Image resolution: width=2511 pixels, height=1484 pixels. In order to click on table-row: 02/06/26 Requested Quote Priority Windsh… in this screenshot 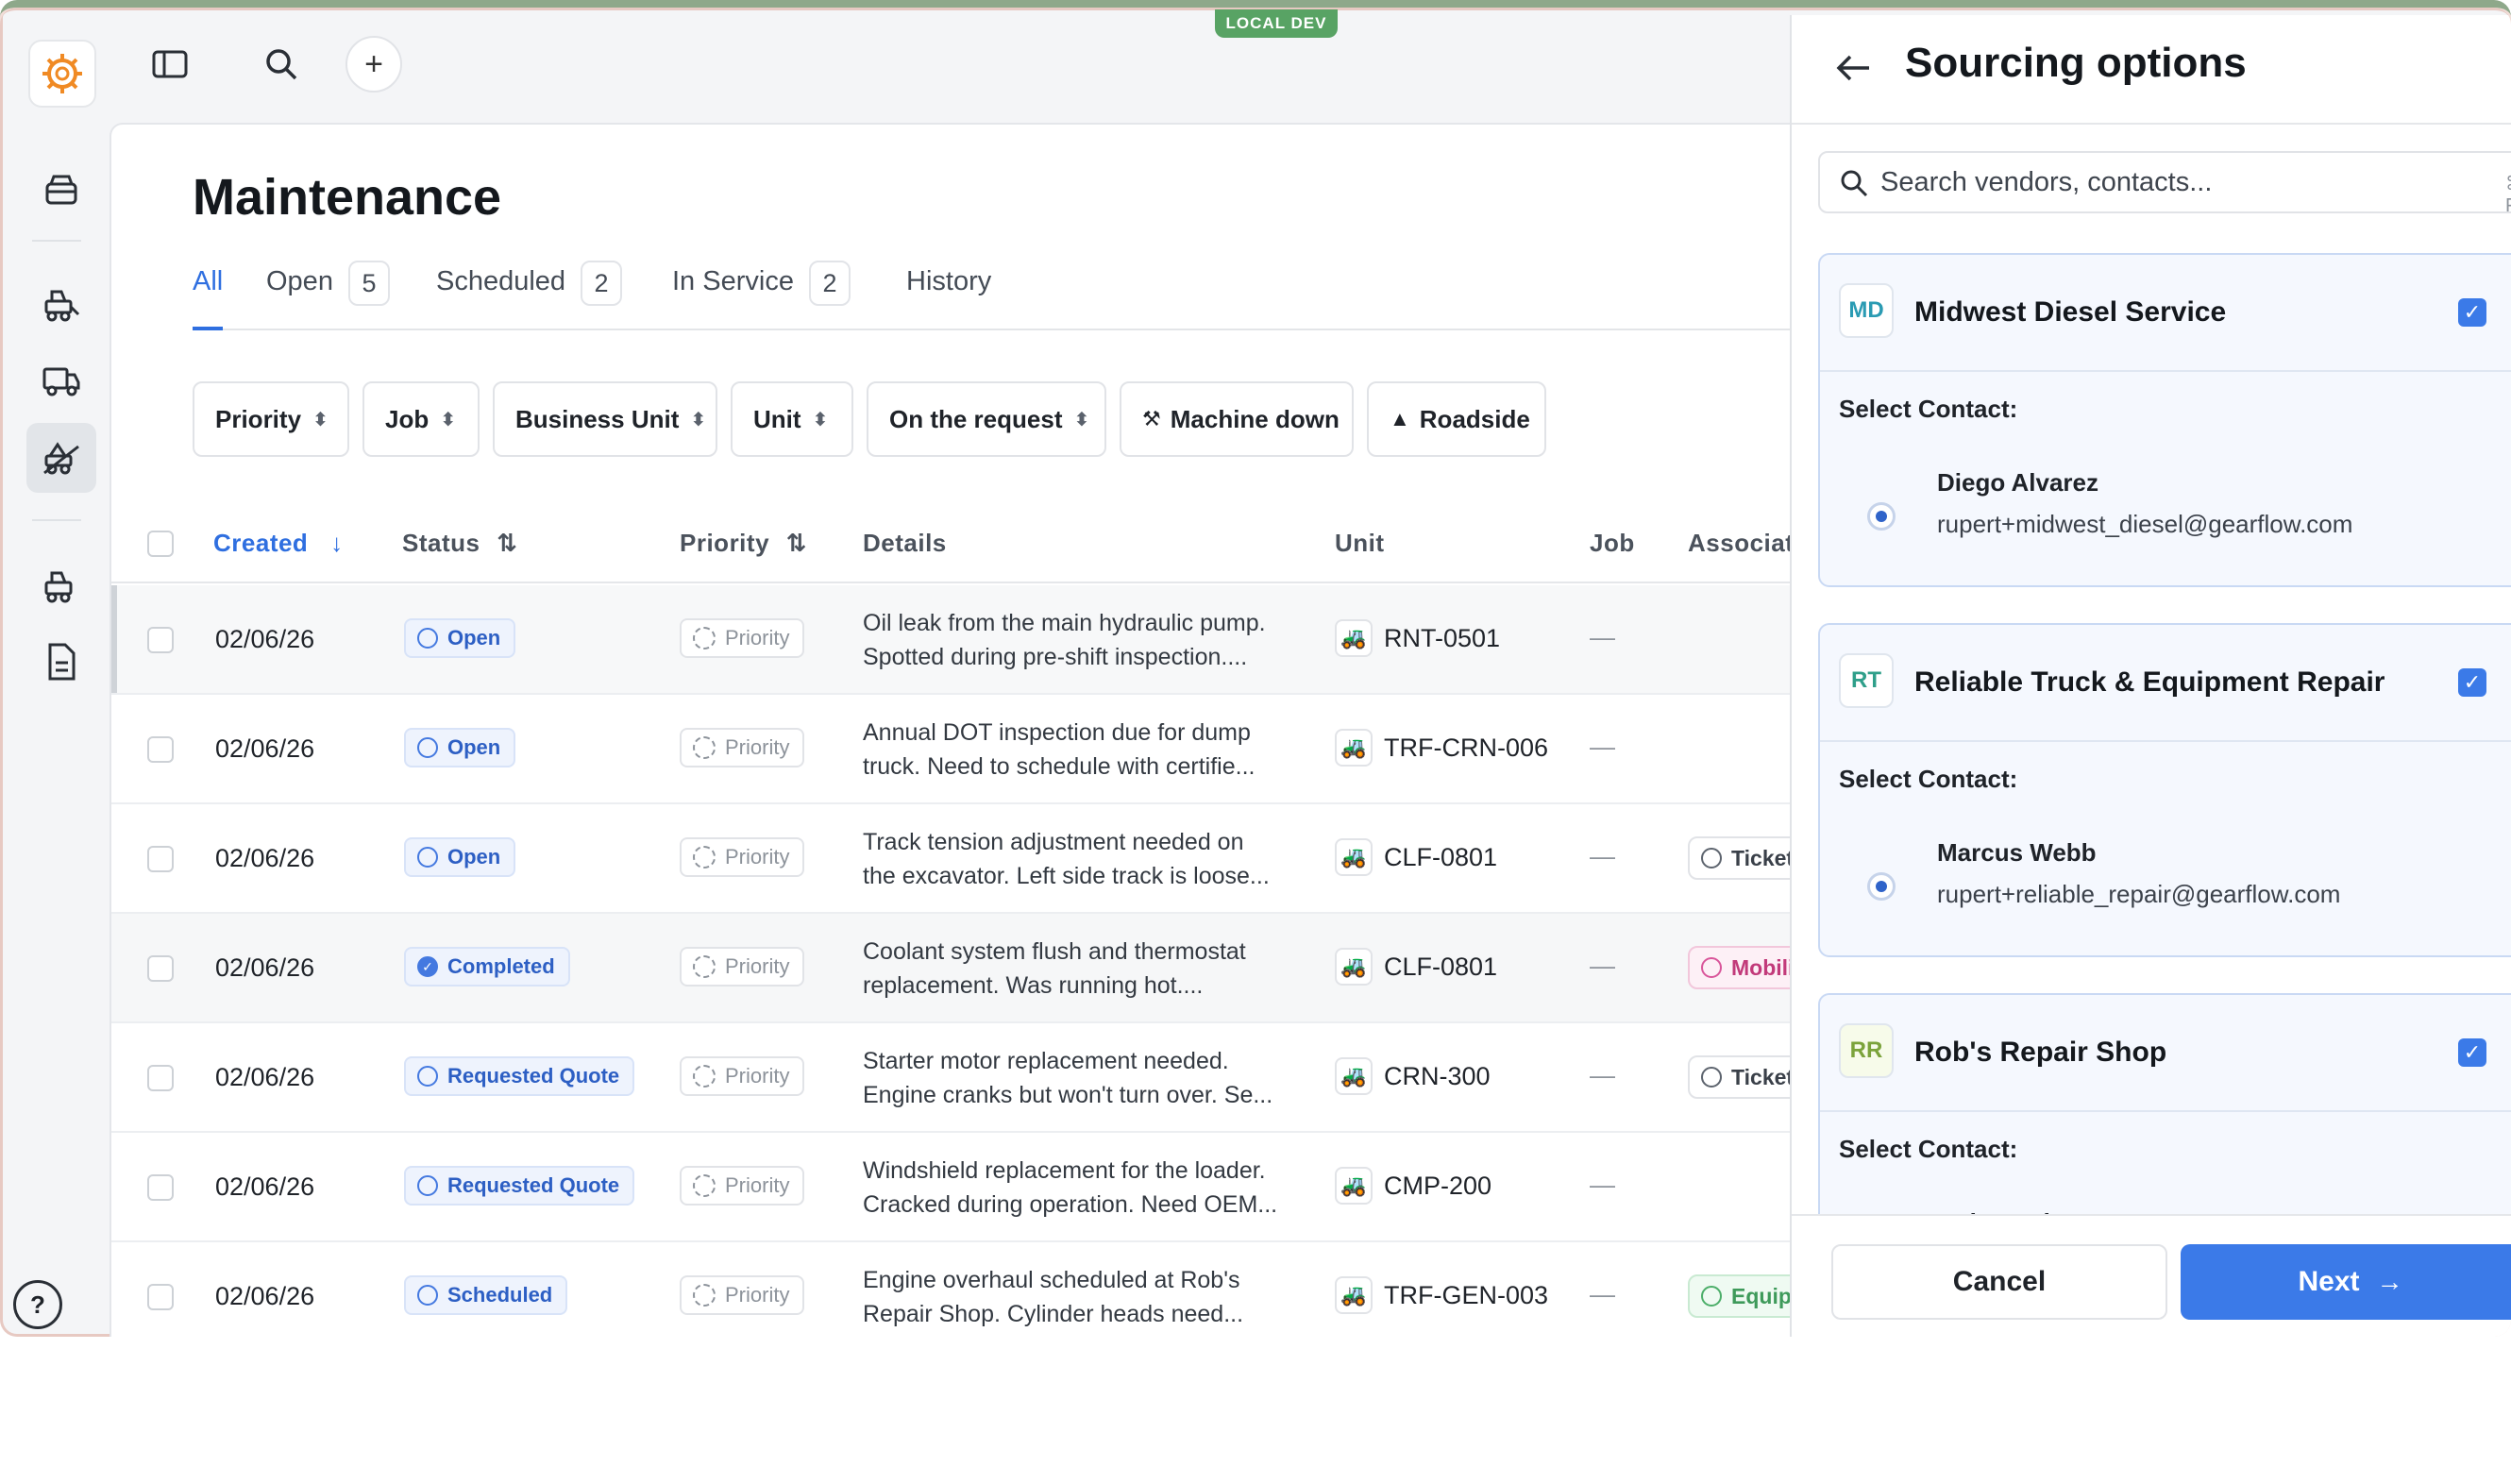, I will do `click(950, 1187)`.